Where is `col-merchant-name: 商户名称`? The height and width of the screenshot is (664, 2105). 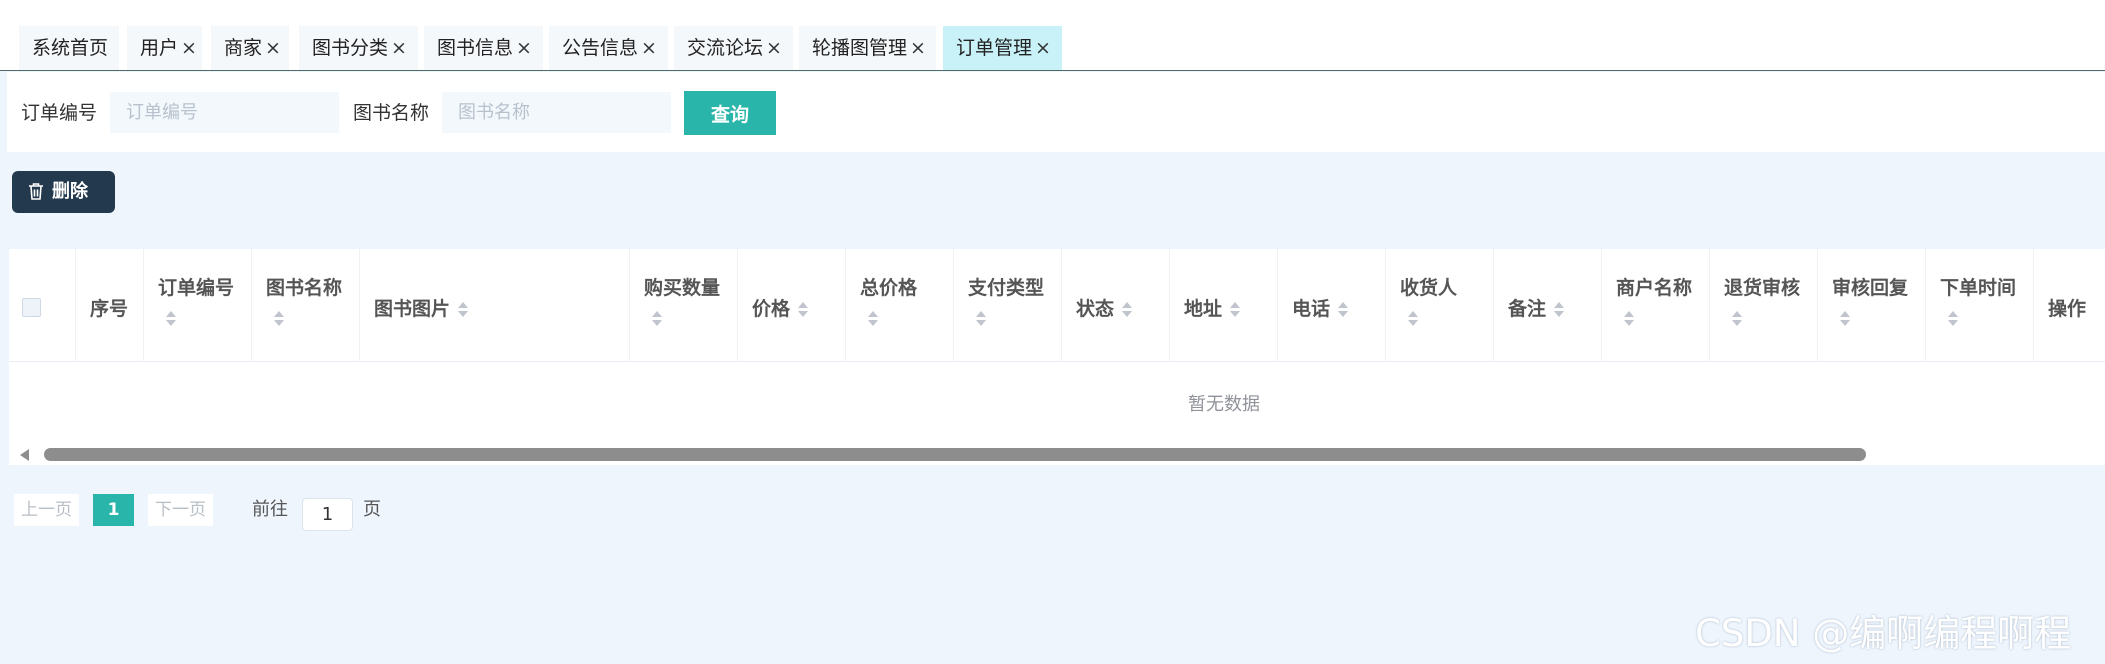
col-merchant-name: 商户名称 is located at coordinates (1656, 305).